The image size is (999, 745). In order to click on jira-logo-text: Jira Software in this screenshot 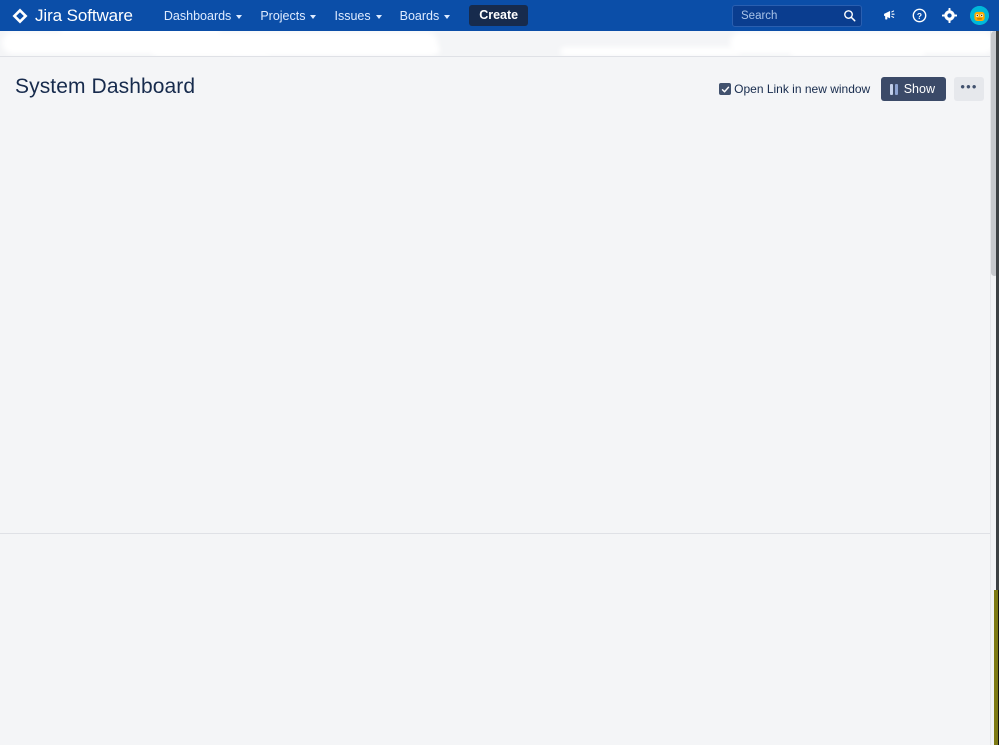, I will do `click(84, 15)`.